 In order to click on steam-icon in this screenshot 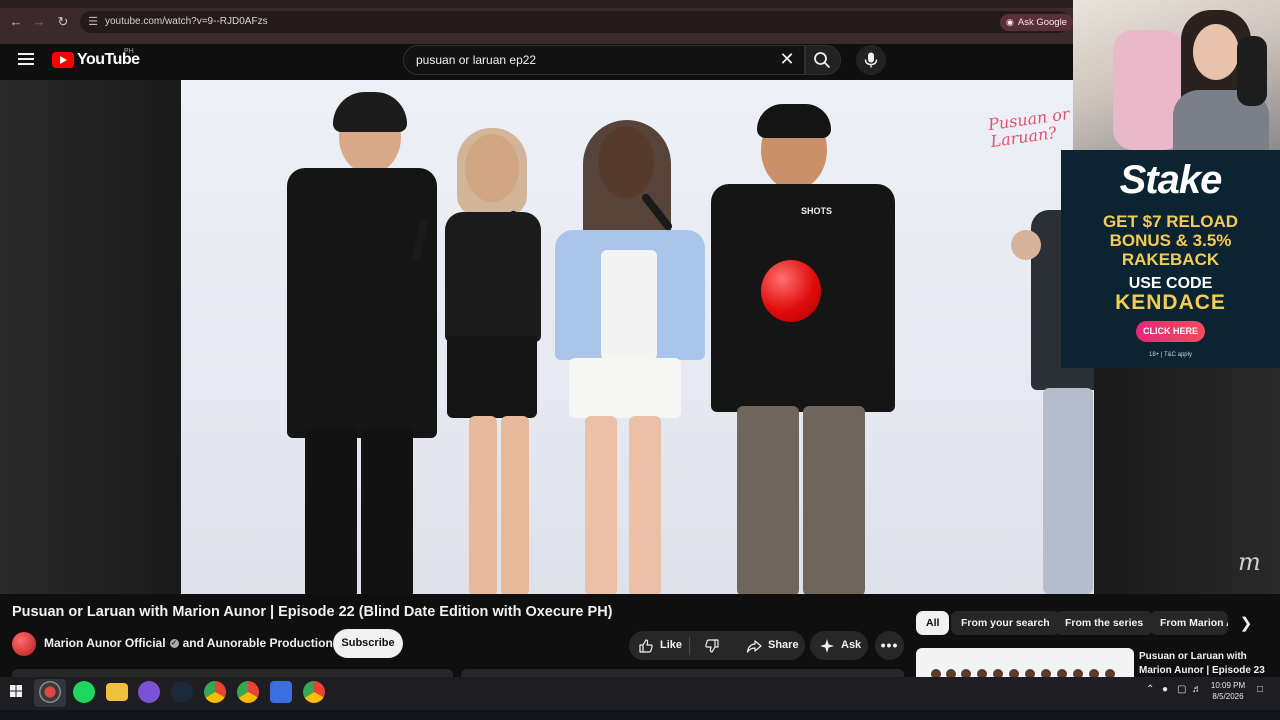, I will do `click(182, 692)`.